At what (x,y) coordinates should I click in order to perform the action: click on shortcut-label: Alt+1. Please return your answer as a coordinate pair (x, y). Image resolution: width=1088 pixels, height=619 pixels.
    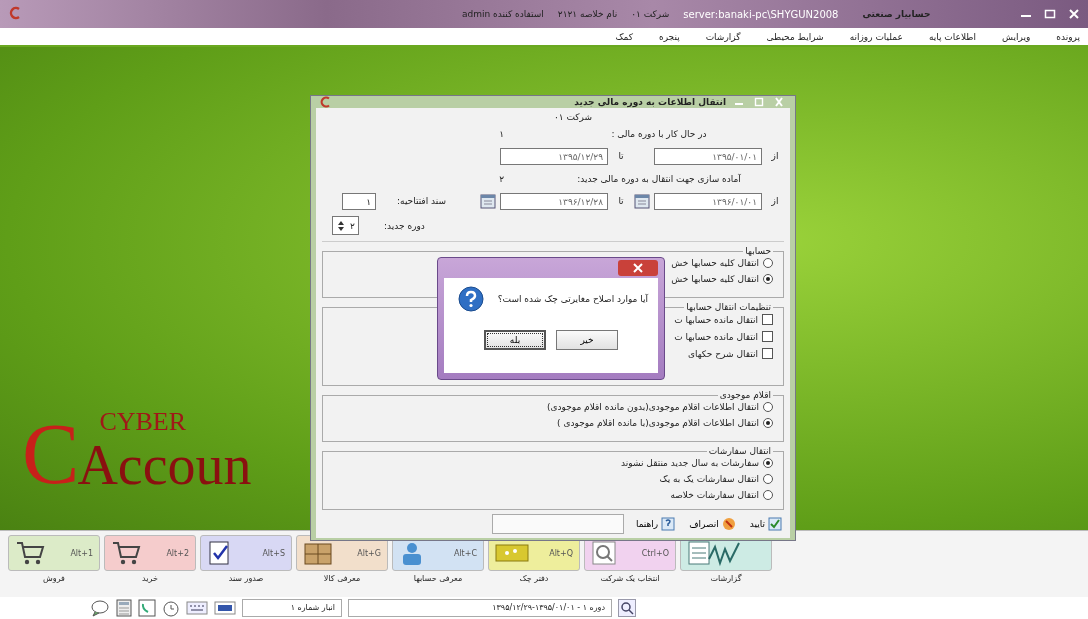
    Looking at the image, I should click on (81, 553).